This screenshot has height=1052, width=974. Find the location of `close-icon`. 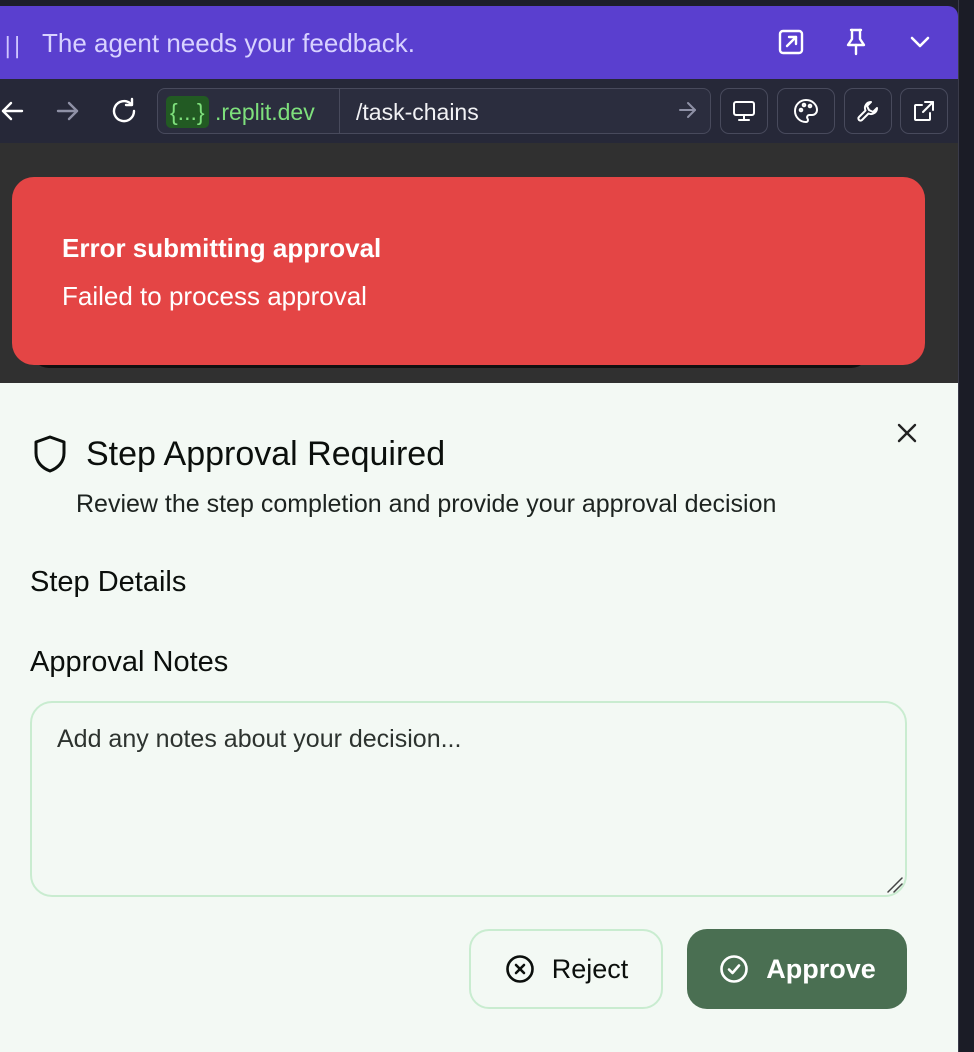

close-icon is located at coordinates (907, 433).